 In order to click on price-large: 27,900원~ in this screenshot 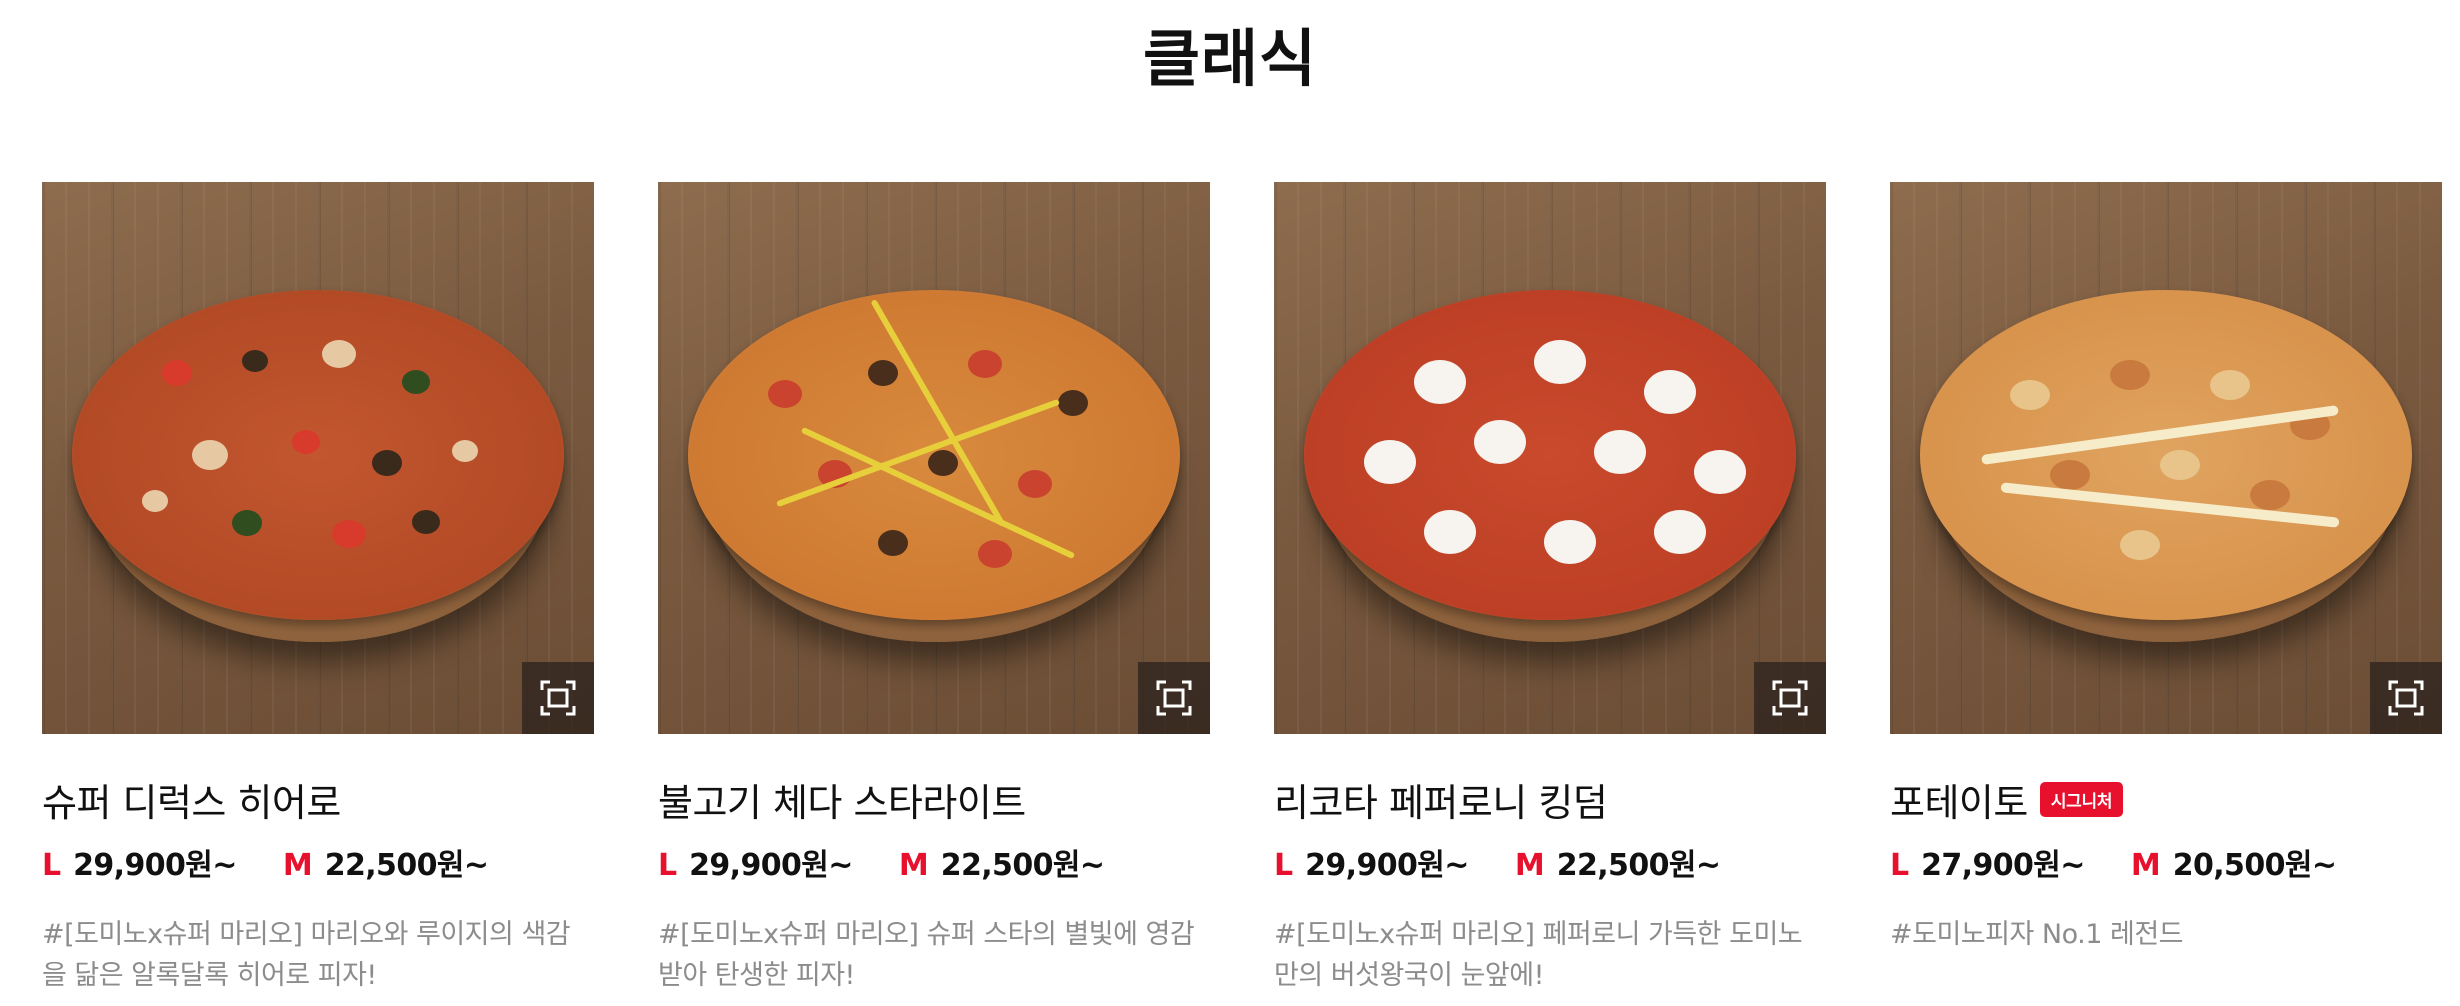, I will do `click(2003, 865)`.